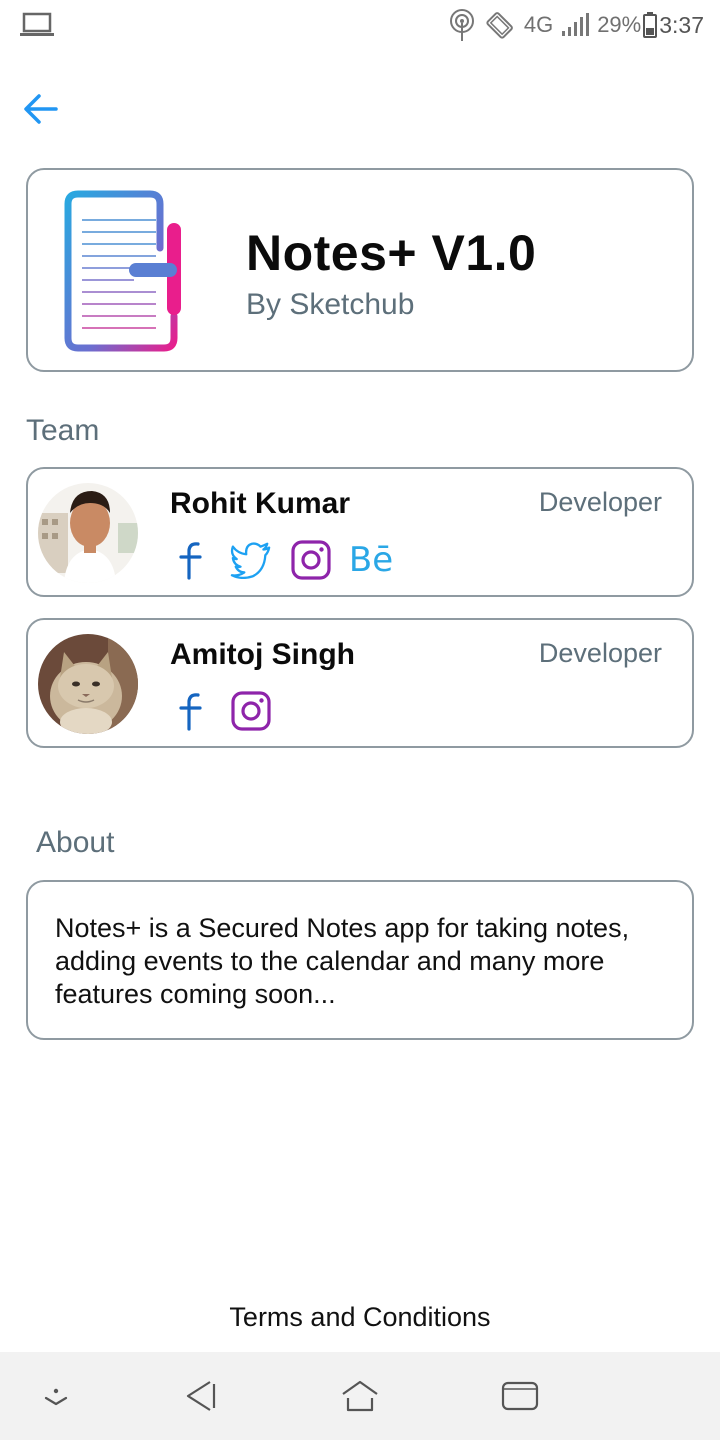  What do you see at coordinates (142, 271) in the screenshot?
I see `notes-plus-logo` at bounding box center [142, 271].